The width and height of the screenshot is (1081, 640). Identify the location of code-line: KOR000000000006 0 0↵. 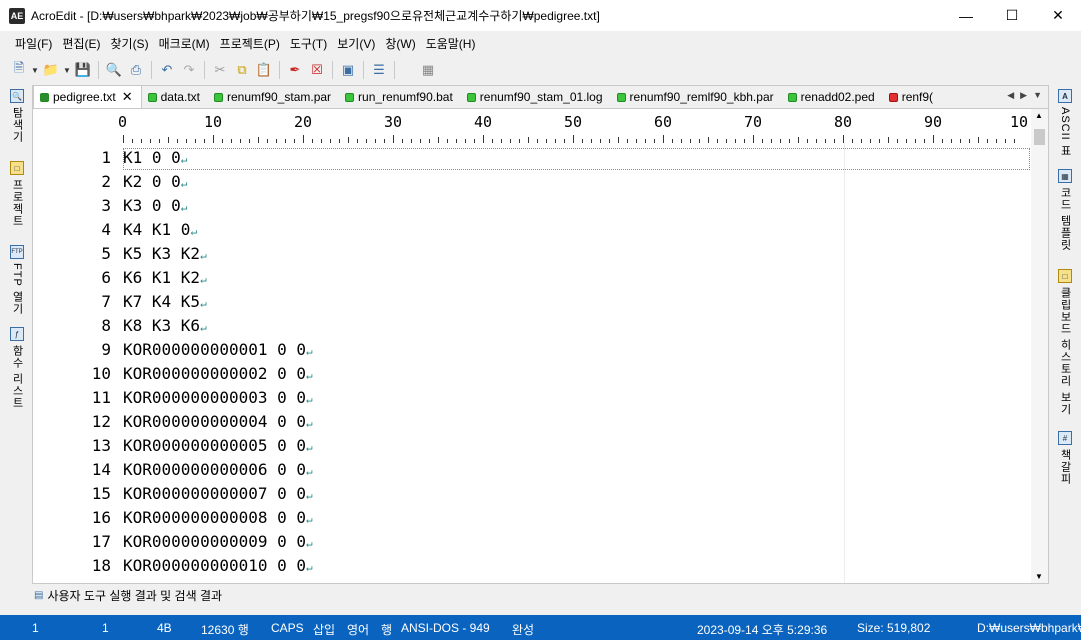
(218, 469).